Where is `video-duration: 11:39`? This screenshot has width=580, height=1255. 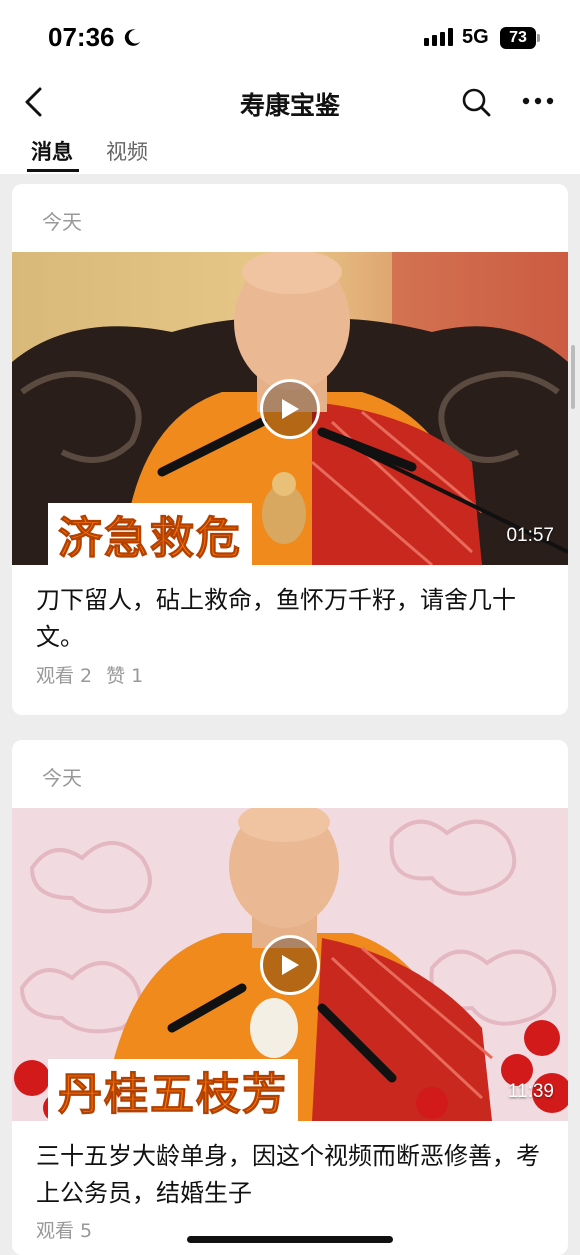
video-duration: 11:39 is located at coordinates (530, 1091).